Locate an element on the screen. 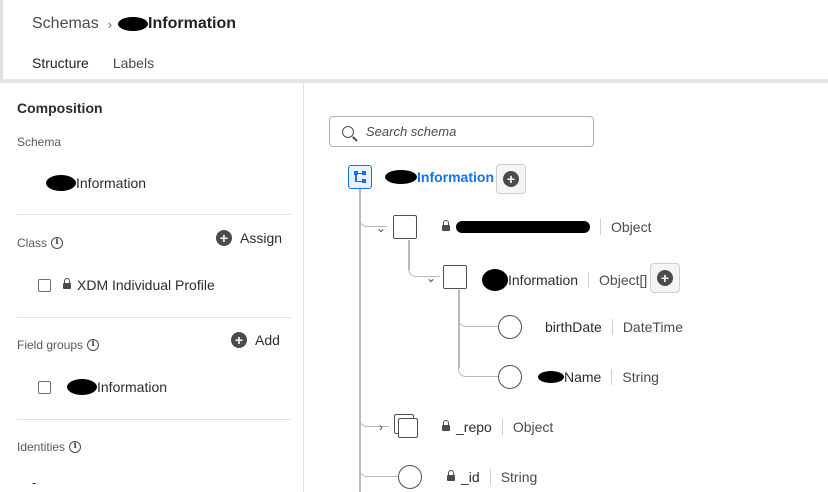  identities-section-label: Identities i is located at coordinates (49, 447).